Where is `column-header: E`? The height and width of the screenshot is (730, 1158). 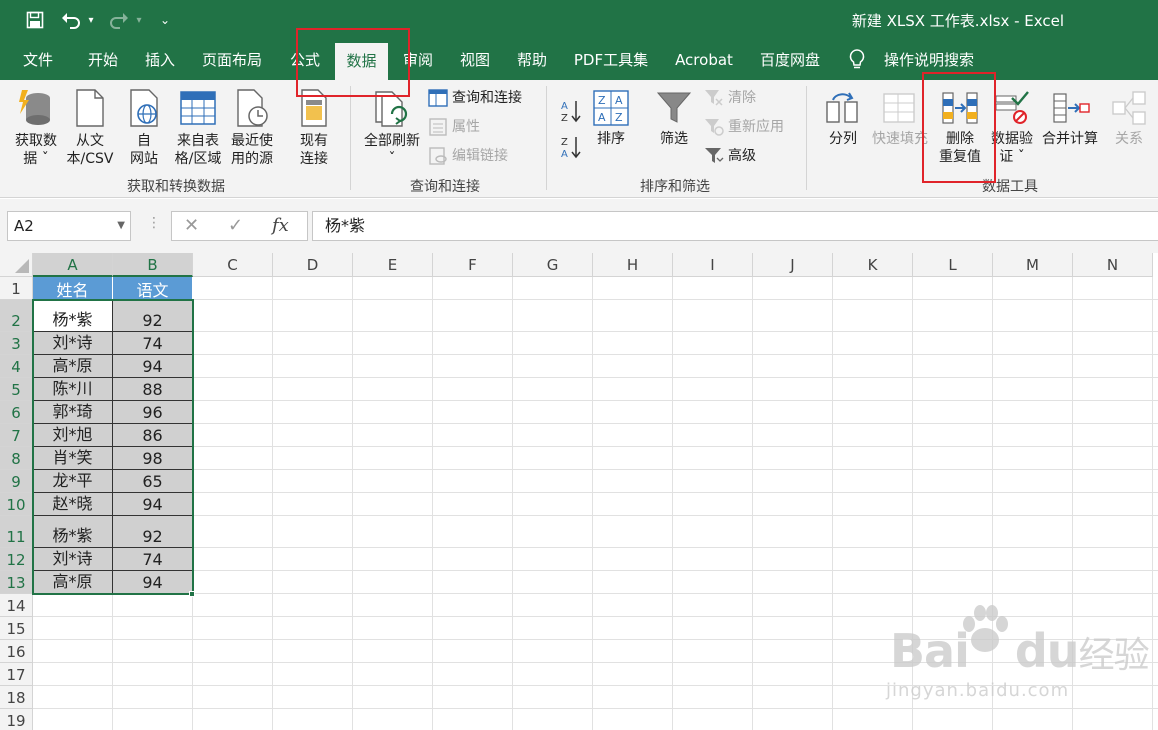 column-header: E is located at coordinates (393, 265).